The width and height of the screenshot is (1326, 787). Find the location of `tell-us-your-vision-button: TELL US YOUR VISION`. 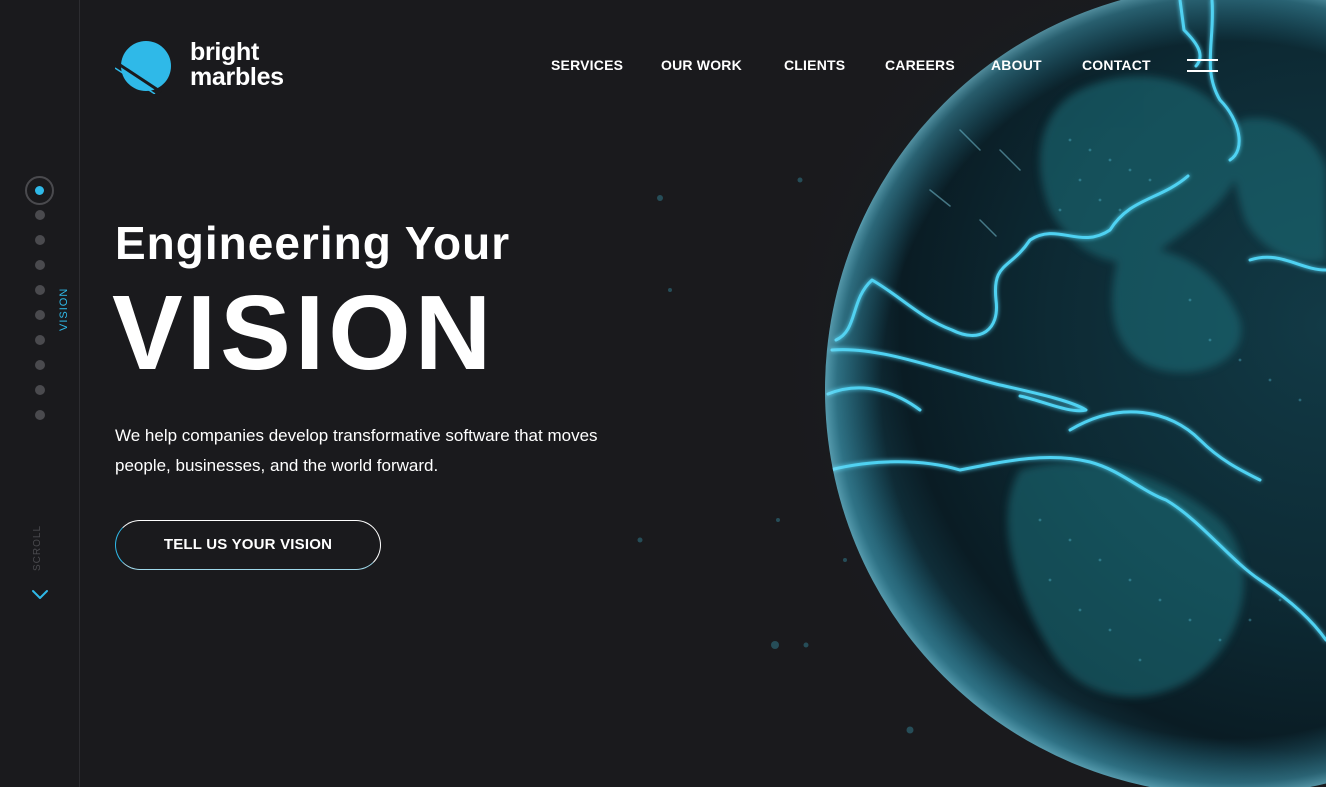

tell-us-your-vision-button: TELL US YOUR VISION is located at coordinates (248, 545).